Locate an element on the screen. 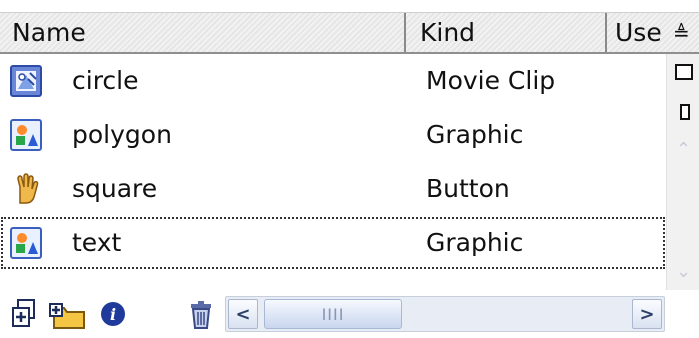 The image size is (699, 338). narrow-view-icon is located at coordinates (685, 112).